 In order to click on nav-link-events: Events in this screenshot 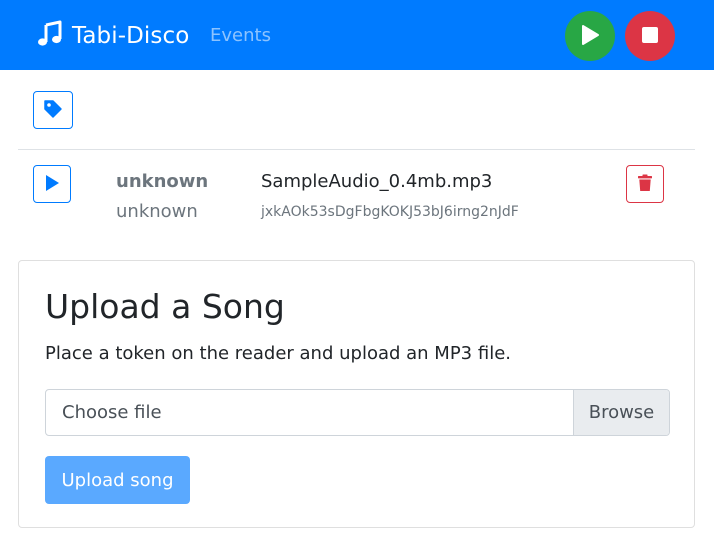, I will do `click(240, 35)`.